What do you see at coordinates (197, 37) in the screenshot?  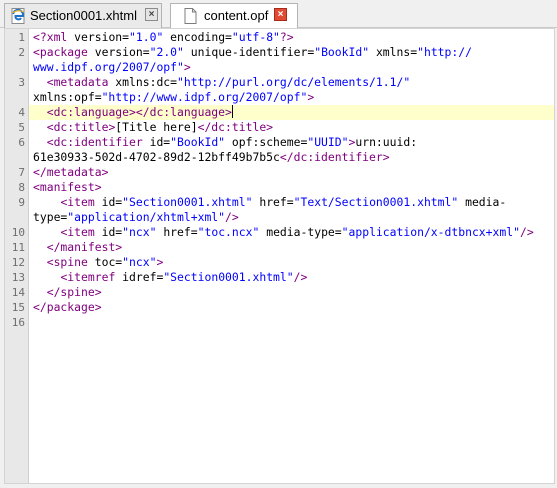 I see `code-token: encoding=` at bounding box center [197, 37].